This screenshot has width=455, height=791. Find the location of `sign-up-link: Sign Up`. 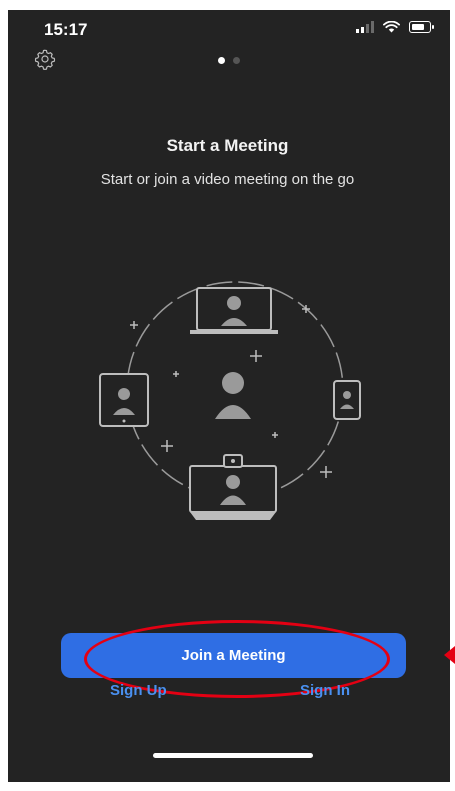

sign-up-link: Sign Up is located at coordinates (138, 690).